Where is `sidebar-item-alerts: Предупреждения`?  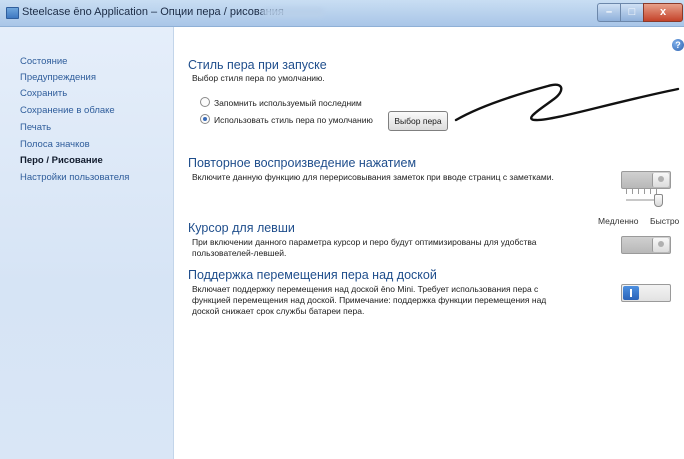 sidebar-item-alerts: Предупреждения is located at coordinates (58, 77).